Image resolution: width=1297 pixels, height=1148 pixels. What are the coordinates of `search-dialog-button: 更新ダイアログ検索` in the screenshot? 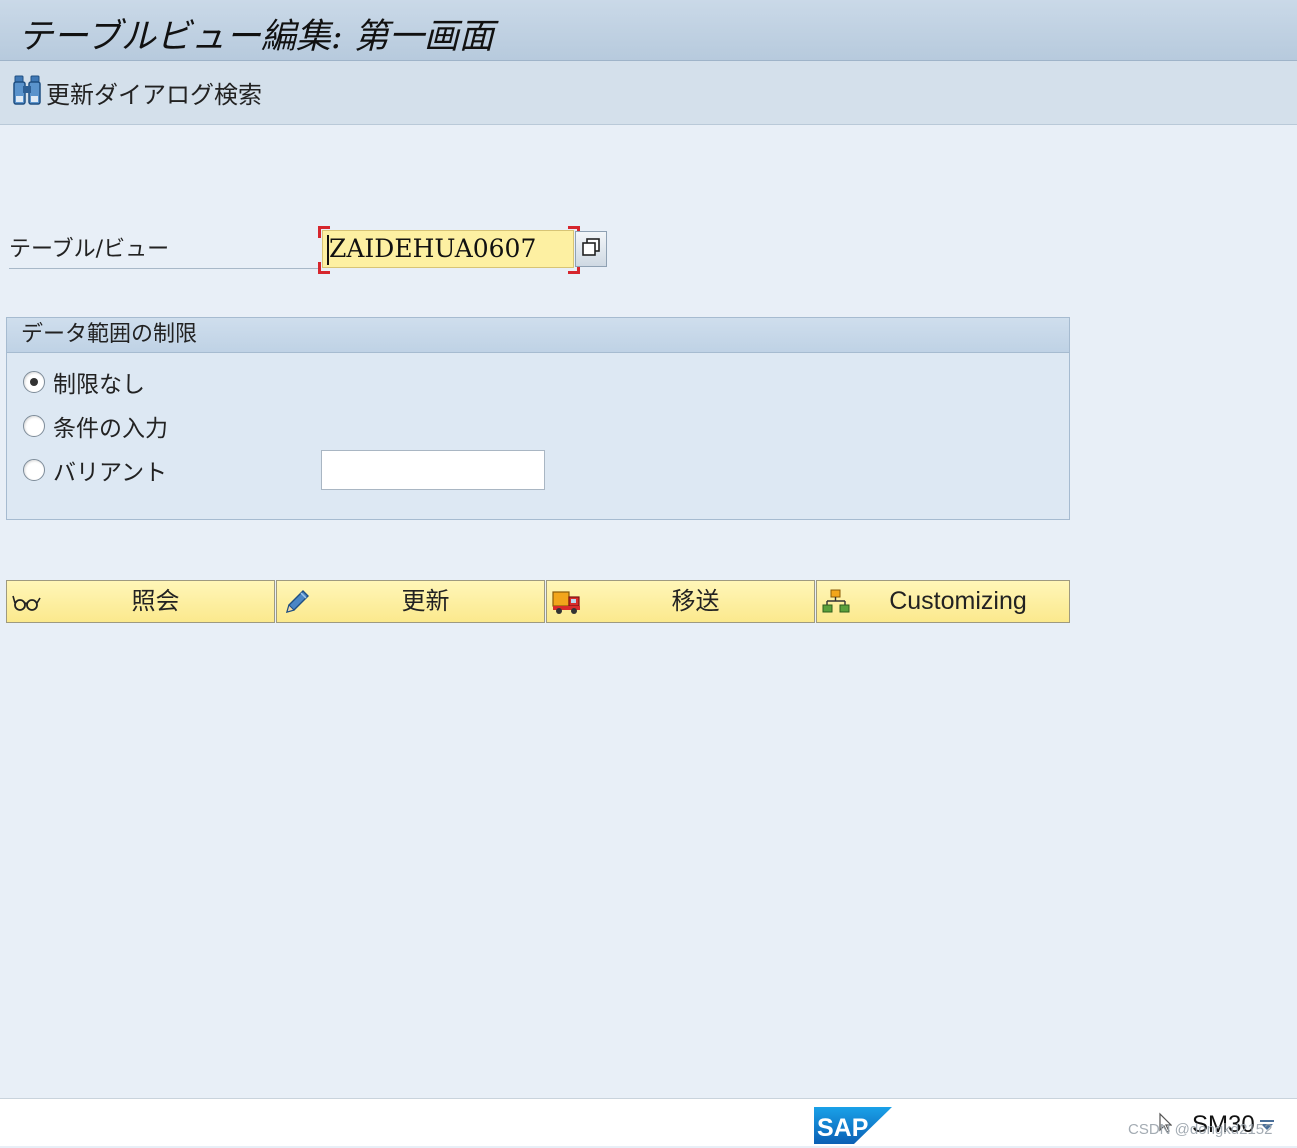 It's located at (137, 92).